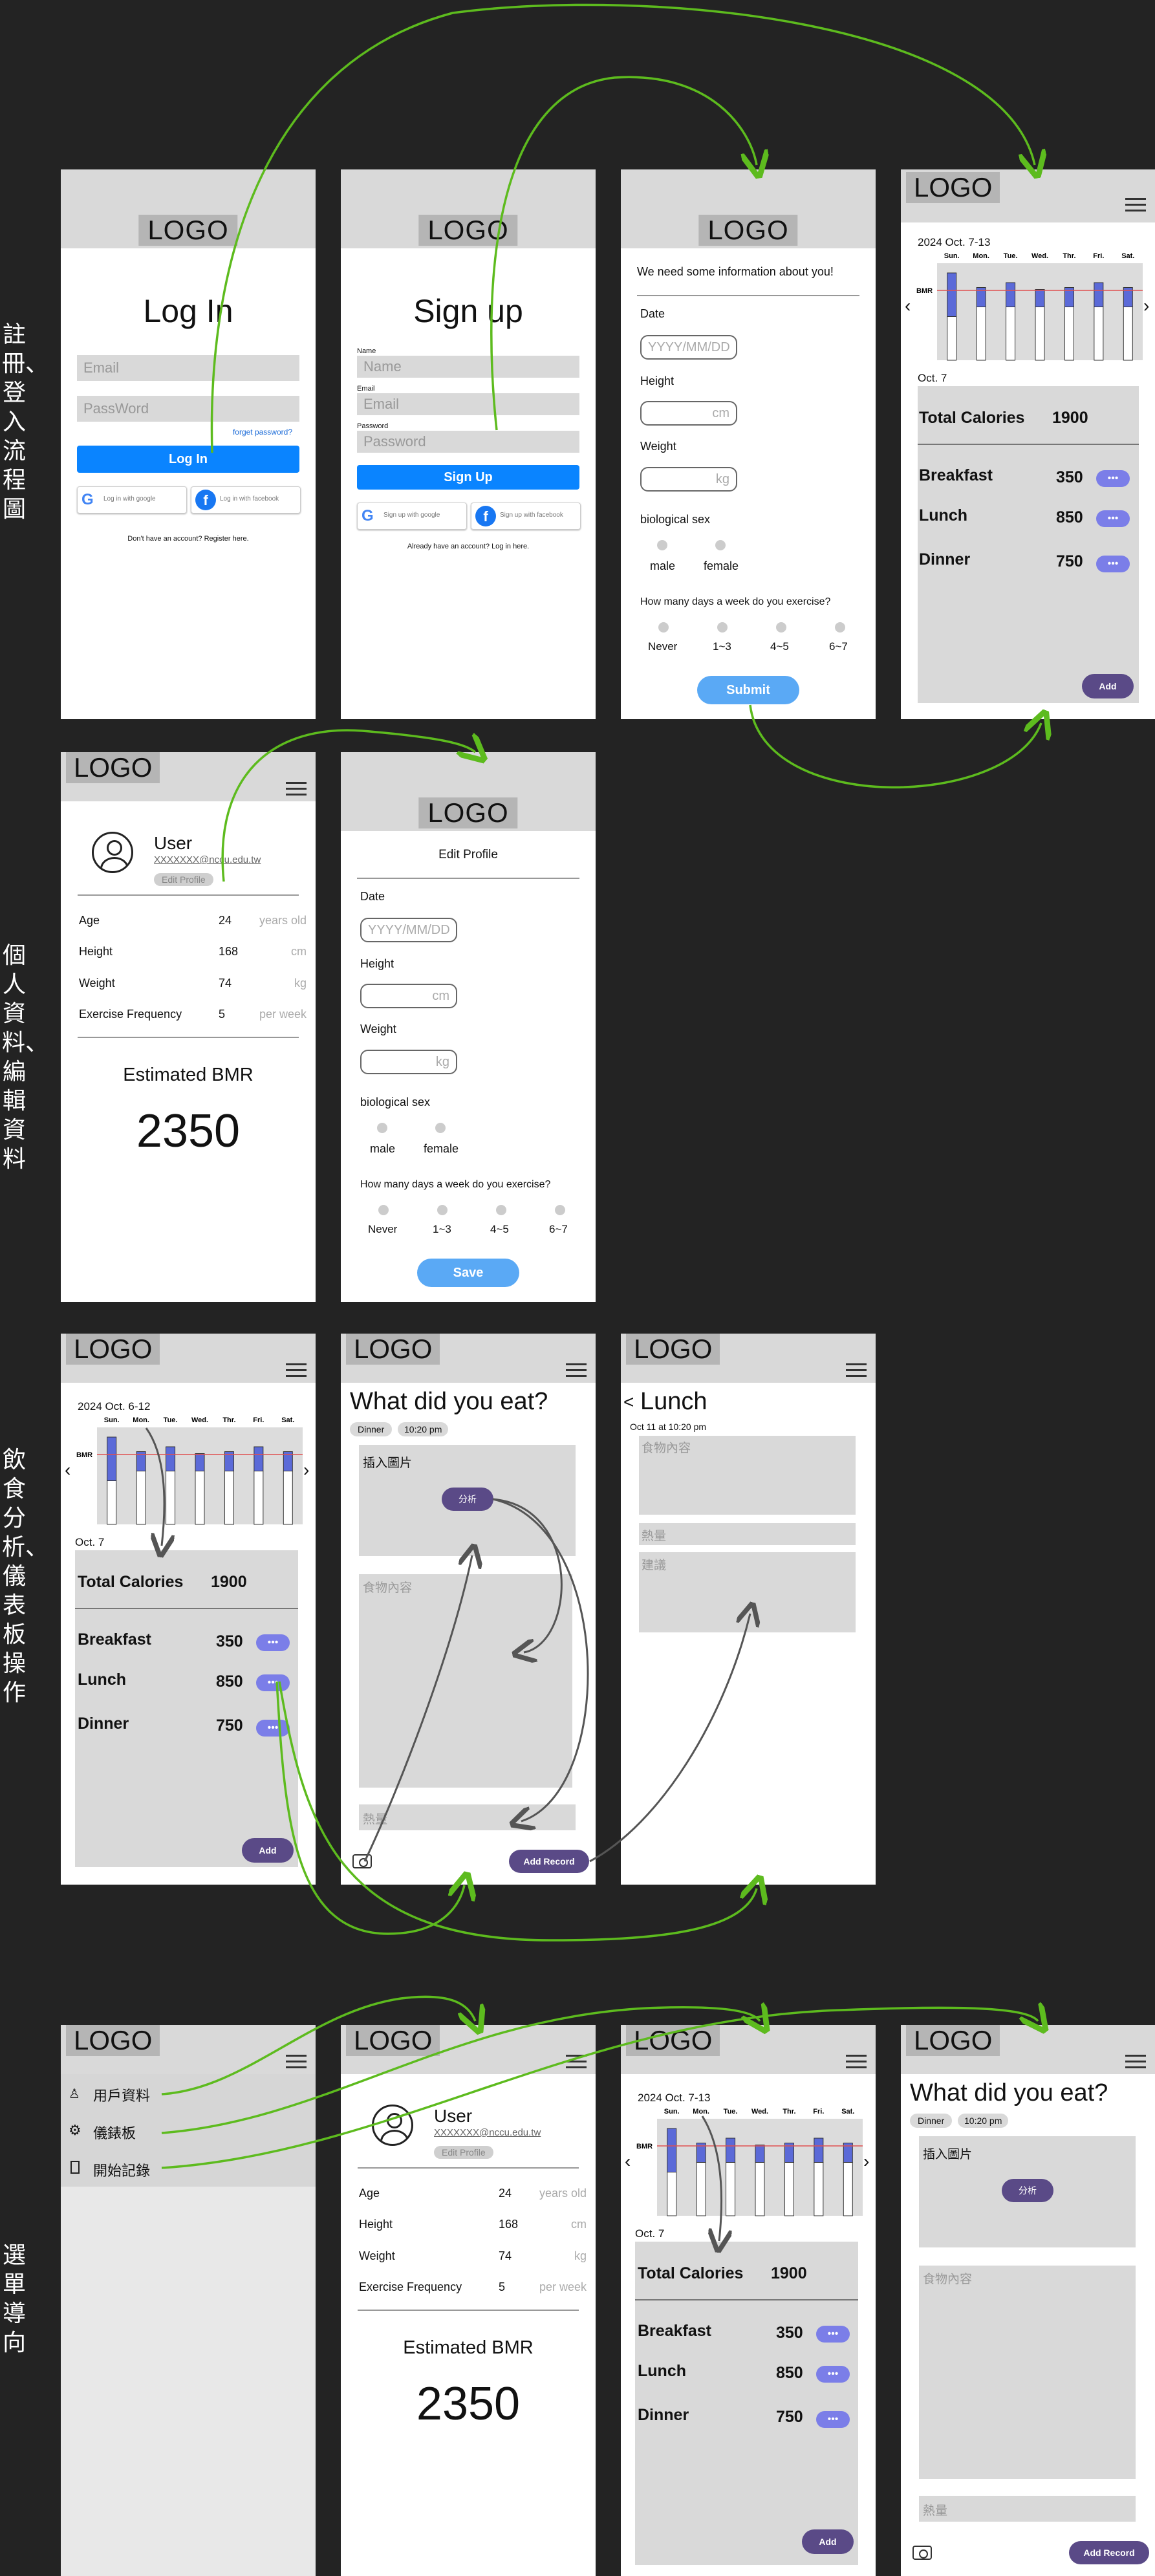 The width and height of the screenshot is (1155, 2576). Describe the element at coordinates (468, 477) in the screenshot. I see `signup-button: Sign Up` at that location.